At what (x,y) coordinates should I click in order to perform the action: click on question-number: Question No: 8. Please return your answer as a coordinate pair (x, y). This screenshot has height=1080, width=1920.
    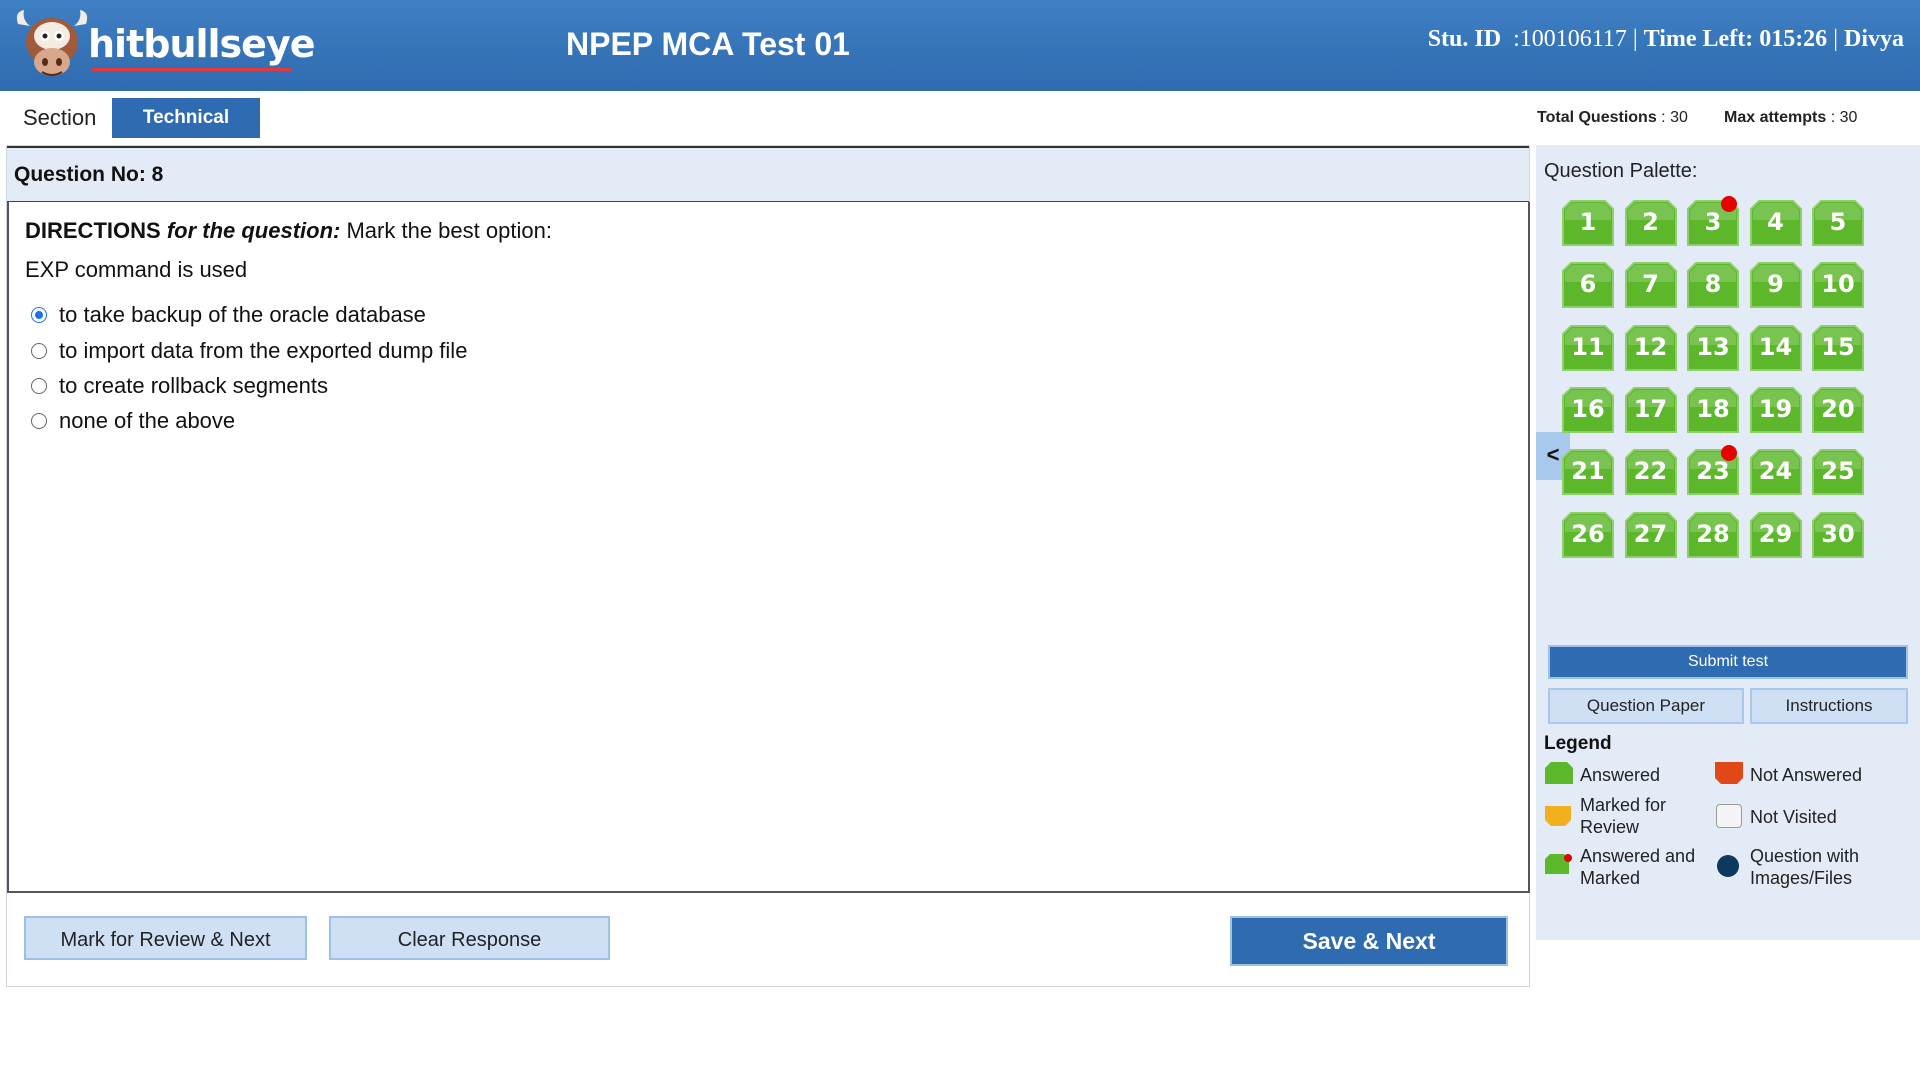
    Looking at the image, I should click on (89, 174).